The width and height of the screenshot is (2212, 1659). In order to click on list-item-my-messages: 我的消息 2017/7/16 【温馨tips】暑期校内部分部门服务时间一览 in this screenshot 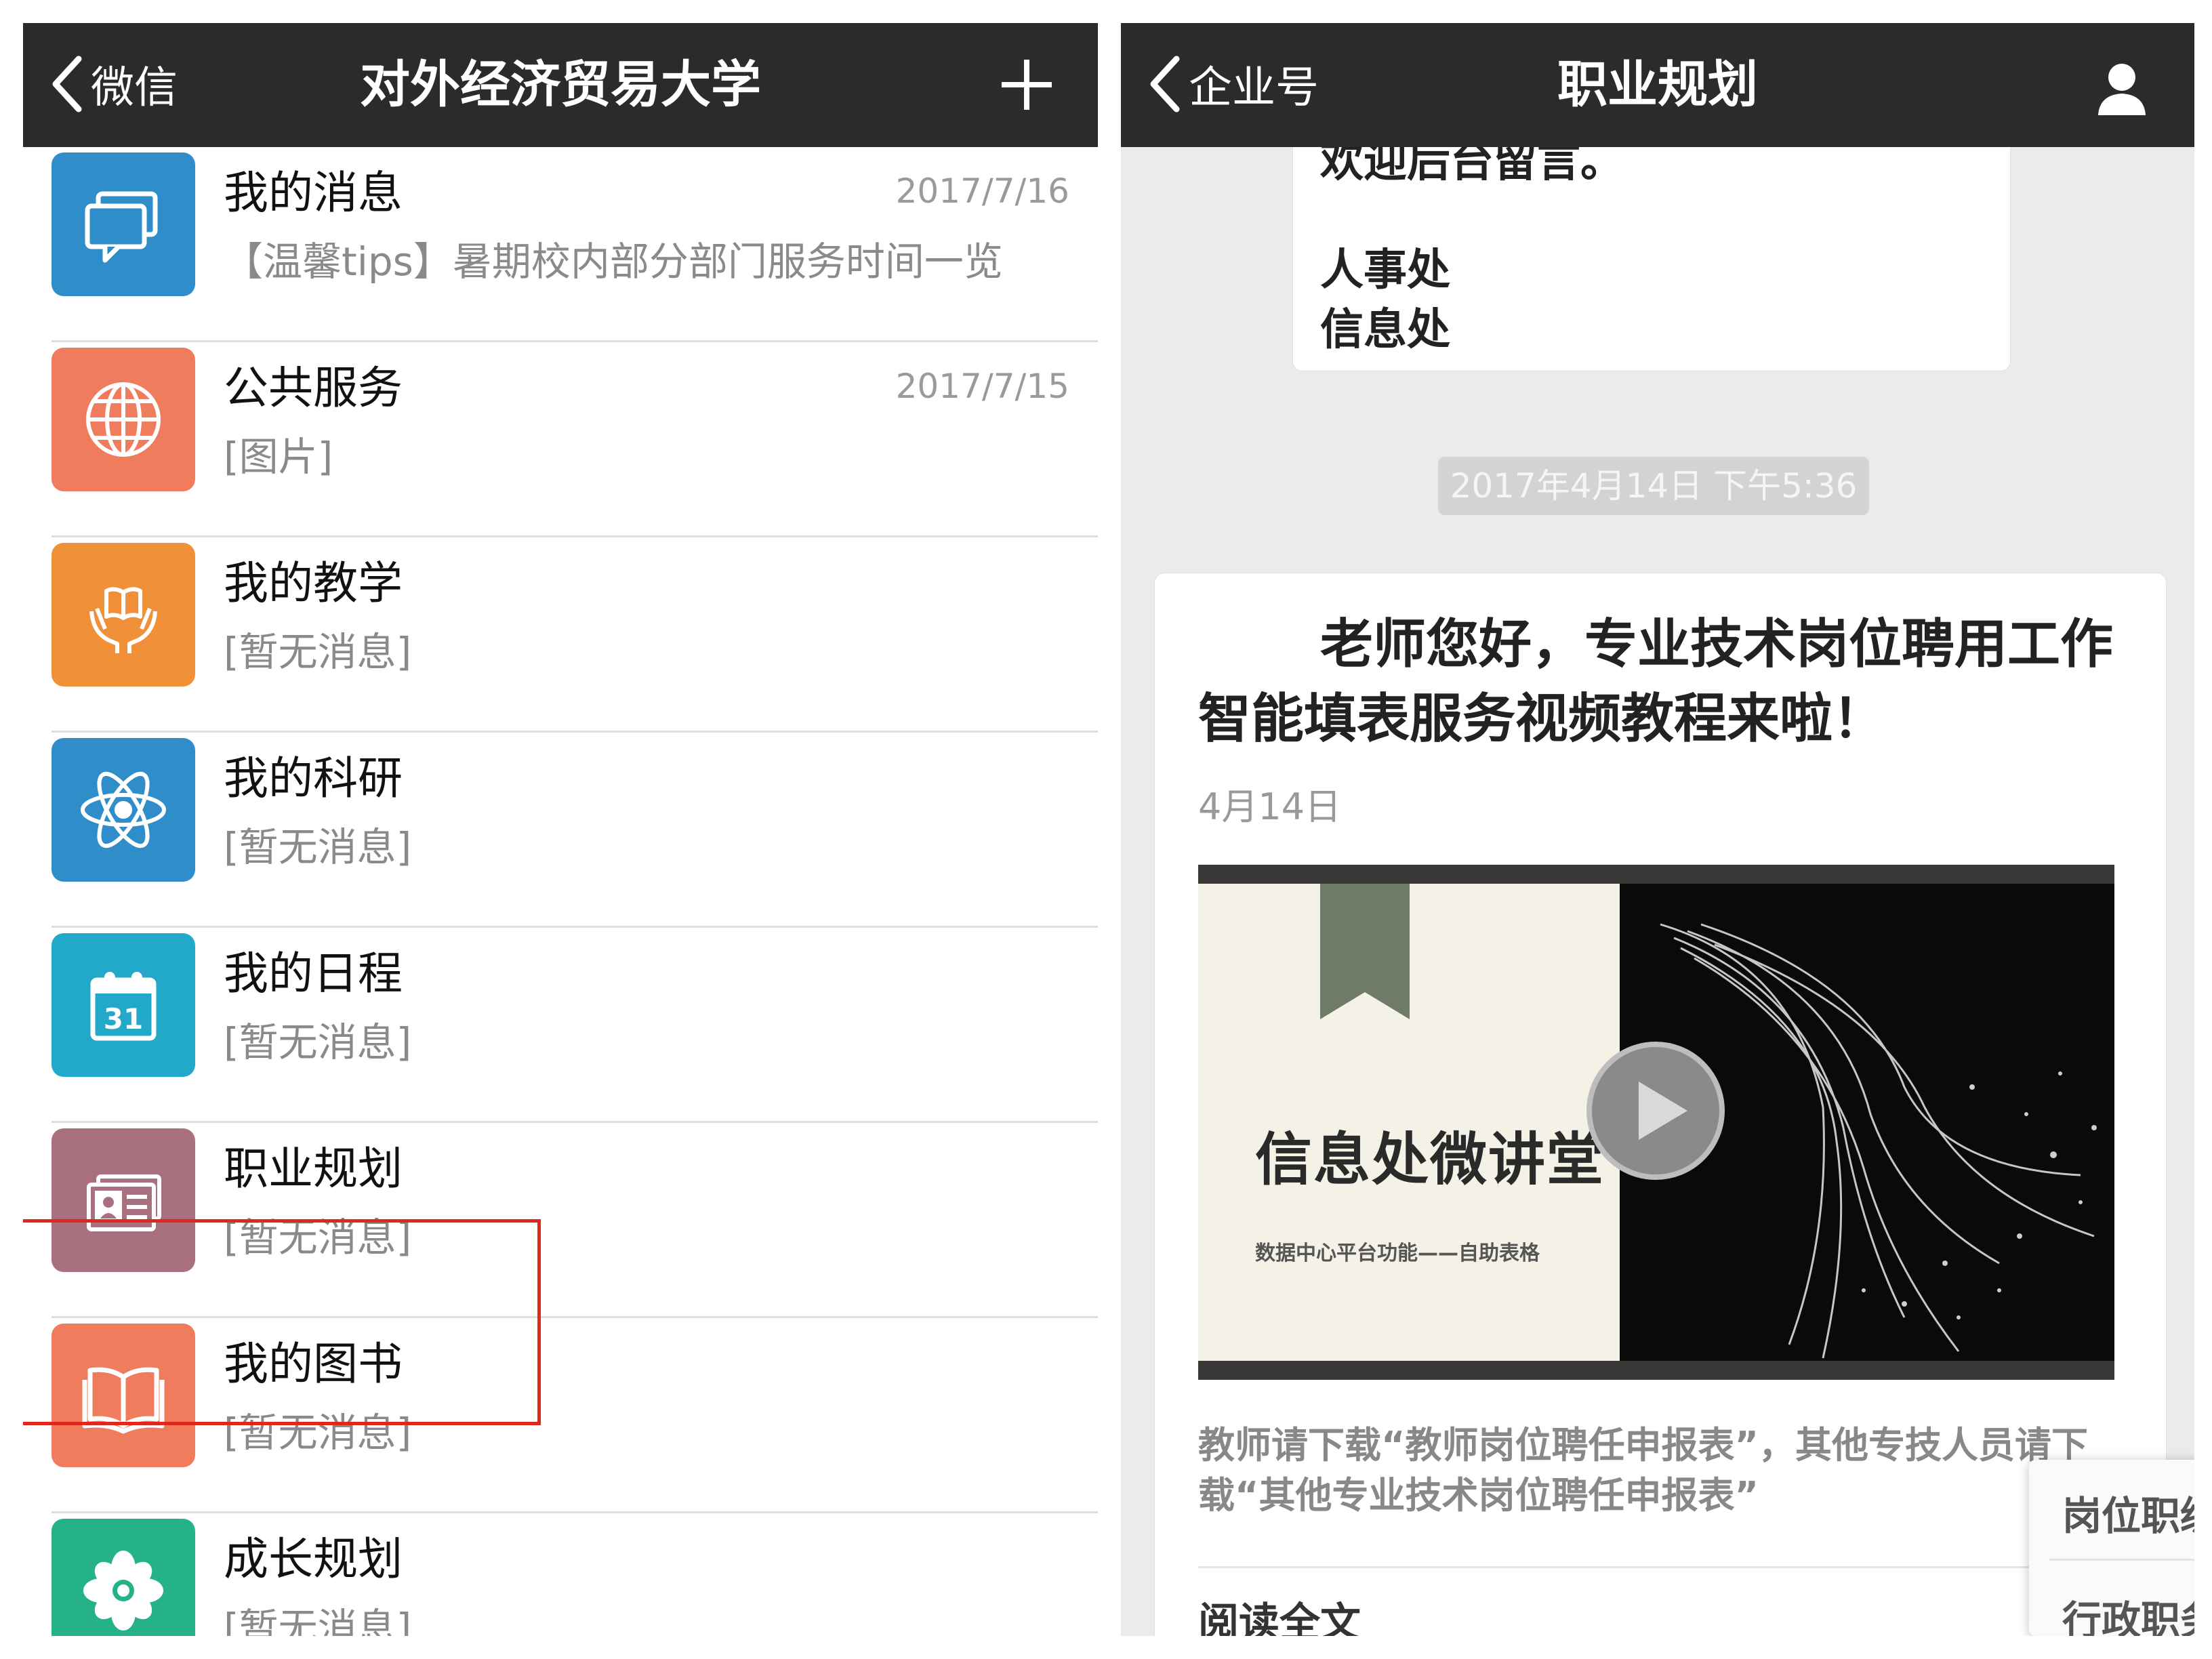, I will do `click(560, 244)`.